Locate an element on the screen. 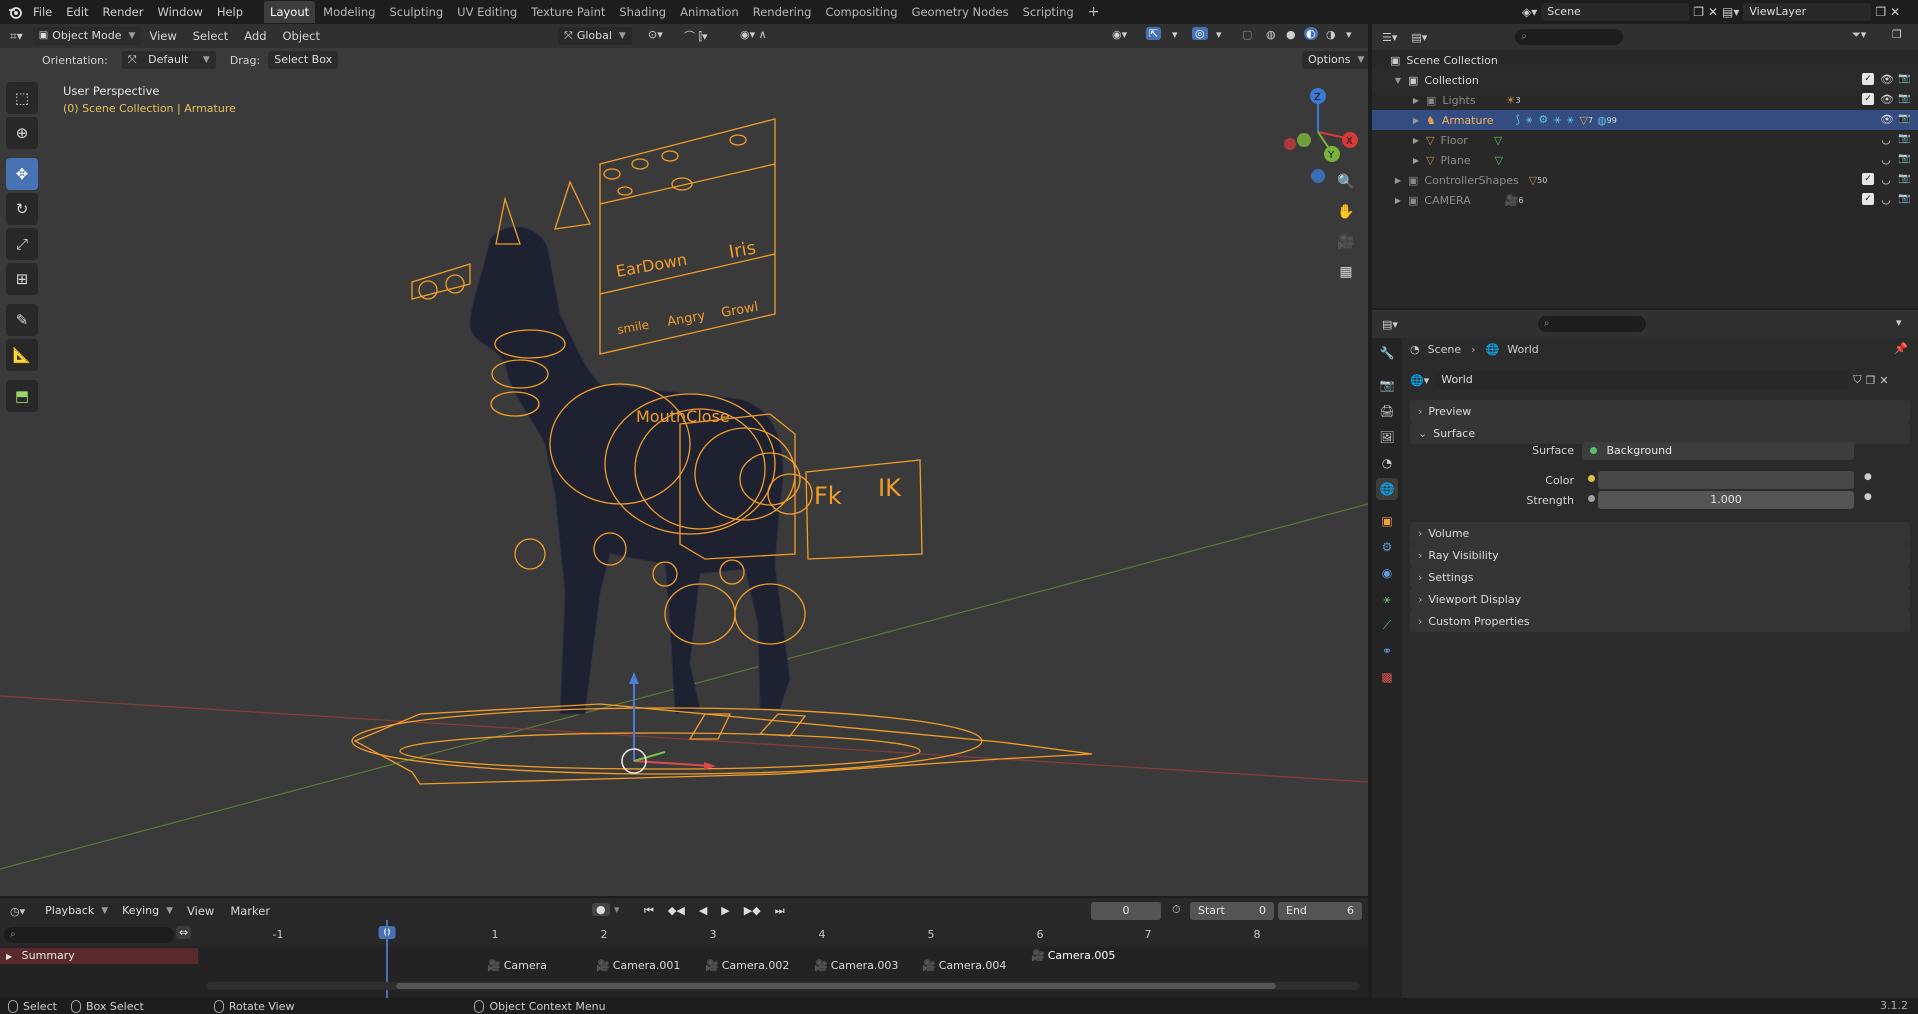  scene-name-field: Scene is located at coordinates (1615, 12).